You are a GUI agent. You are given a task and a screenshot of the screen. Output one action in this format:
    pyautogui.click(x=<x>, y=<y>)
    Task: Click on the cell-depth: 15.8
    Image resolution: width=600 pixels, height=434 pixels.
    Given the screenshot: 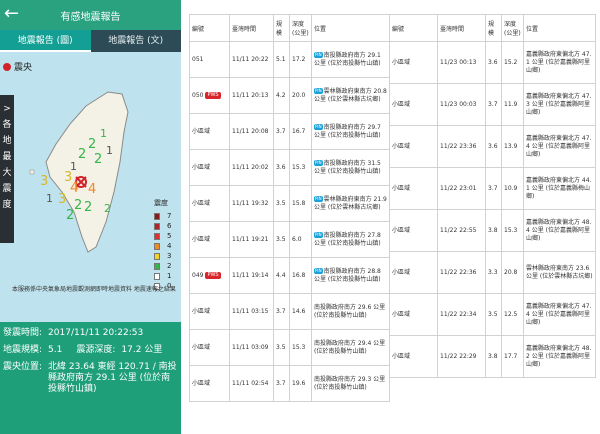 What is the action you would take?
    pyautogui.click(x=300, y=203)
    